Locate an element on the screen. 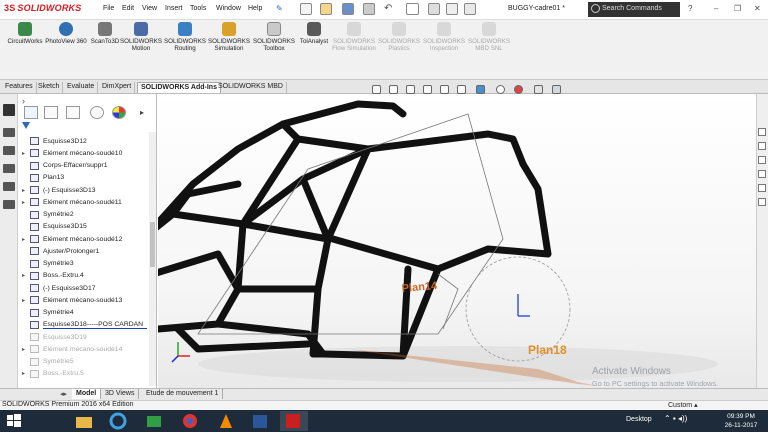 The height and width of the screenshot is (433, 768). tab-addins: SOLIDWORKS Add-Ins is located at coordinates (179, 87).